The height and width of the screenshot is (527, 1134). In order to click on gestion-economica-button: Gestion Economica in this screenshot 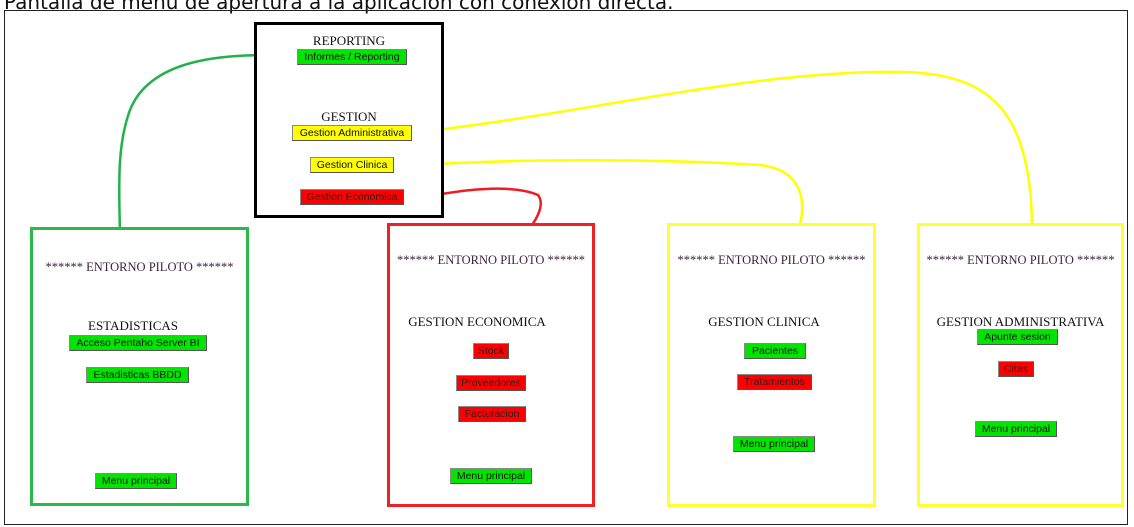, I will do `click(352, 197)`.